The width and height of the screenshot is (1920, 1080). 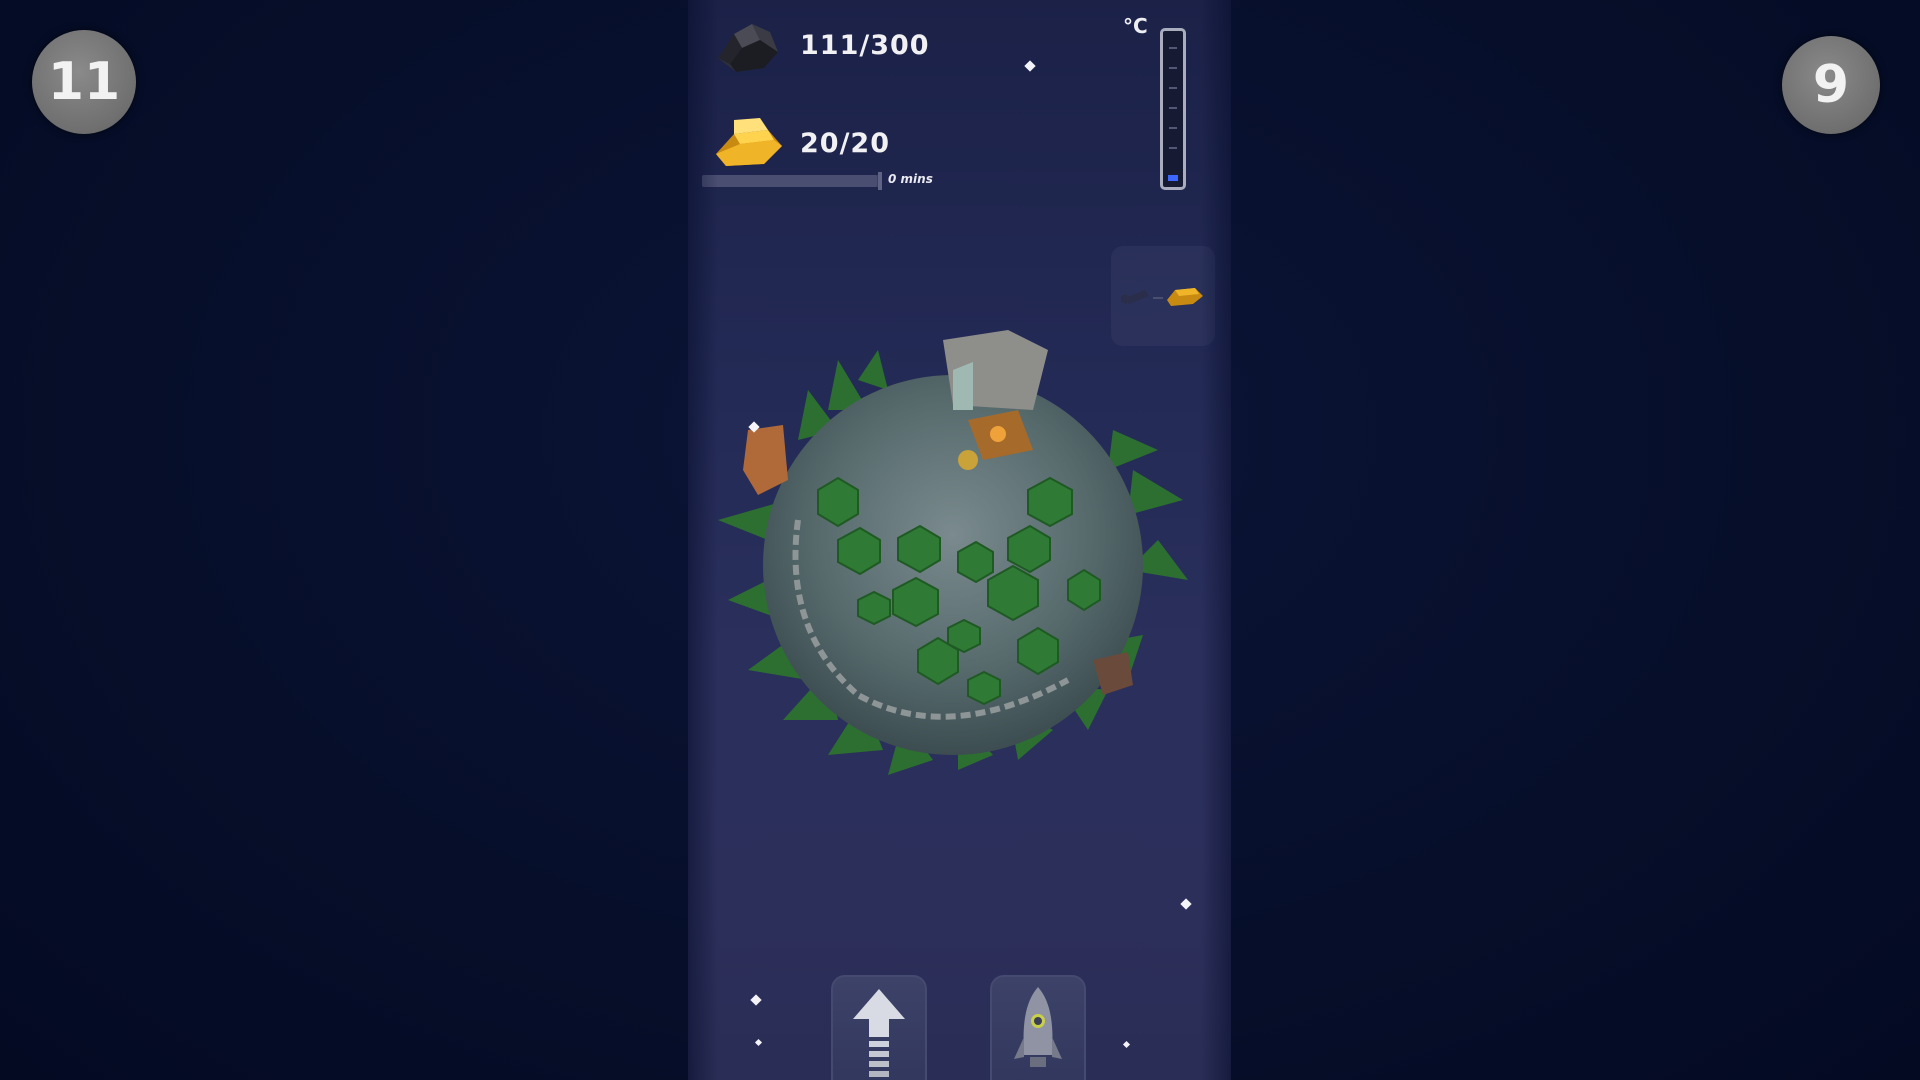 What do you see at coordinates (880, 181) in the screenshot?
I see `timer-bar-end` at bounding box center [880, 181].